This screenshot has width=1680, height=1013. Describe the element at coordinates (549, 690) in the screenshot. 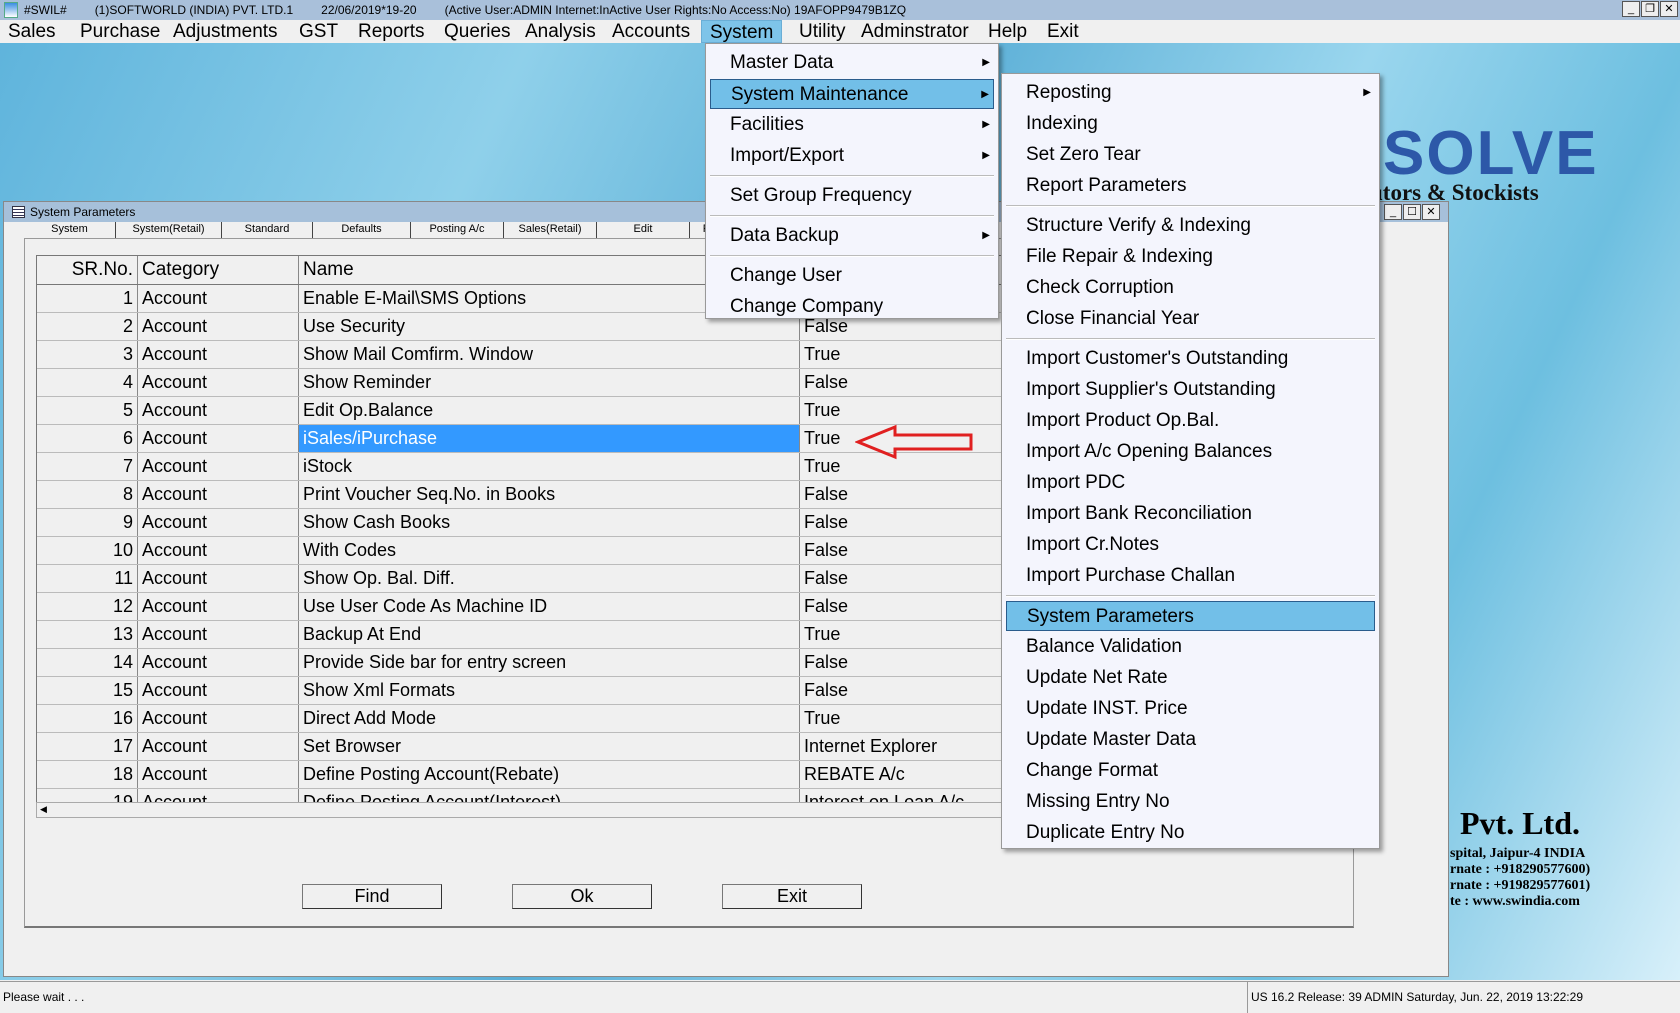

I see `grid-cell: Show Xml Formats` at that location.